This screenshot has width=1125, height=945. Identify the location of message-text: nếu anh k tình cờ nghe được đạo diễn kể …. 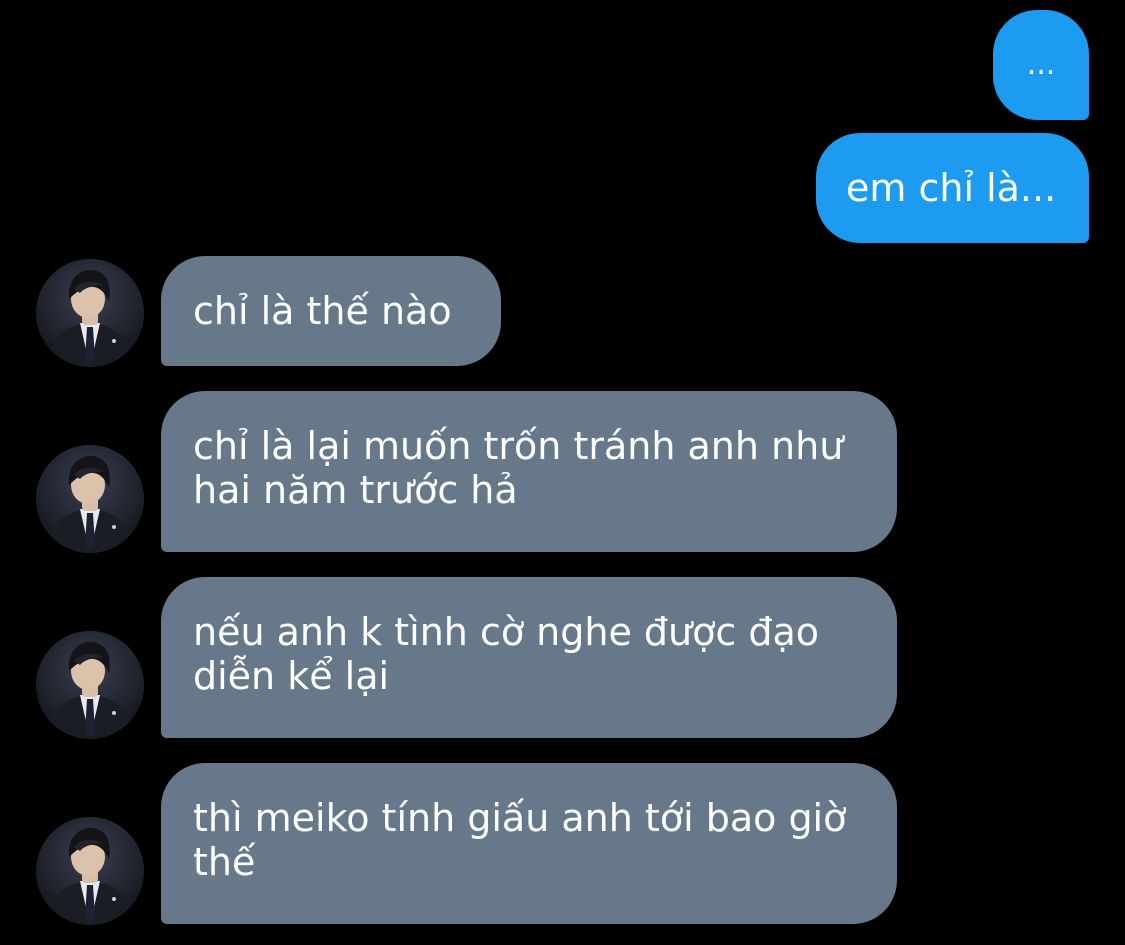
(506, 654).